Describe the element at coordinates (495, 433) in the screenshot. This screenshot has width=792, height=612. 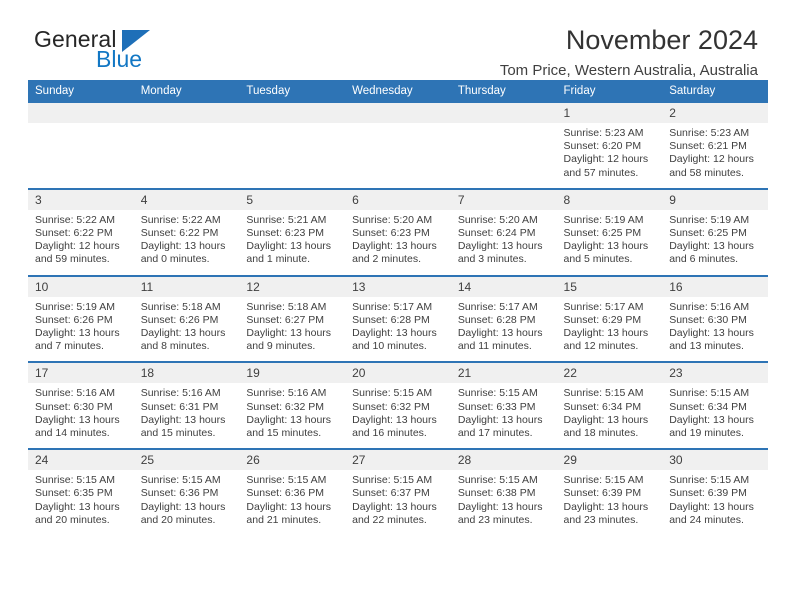
I see `daylight-text-line2: and 17 minutes.` at that location.